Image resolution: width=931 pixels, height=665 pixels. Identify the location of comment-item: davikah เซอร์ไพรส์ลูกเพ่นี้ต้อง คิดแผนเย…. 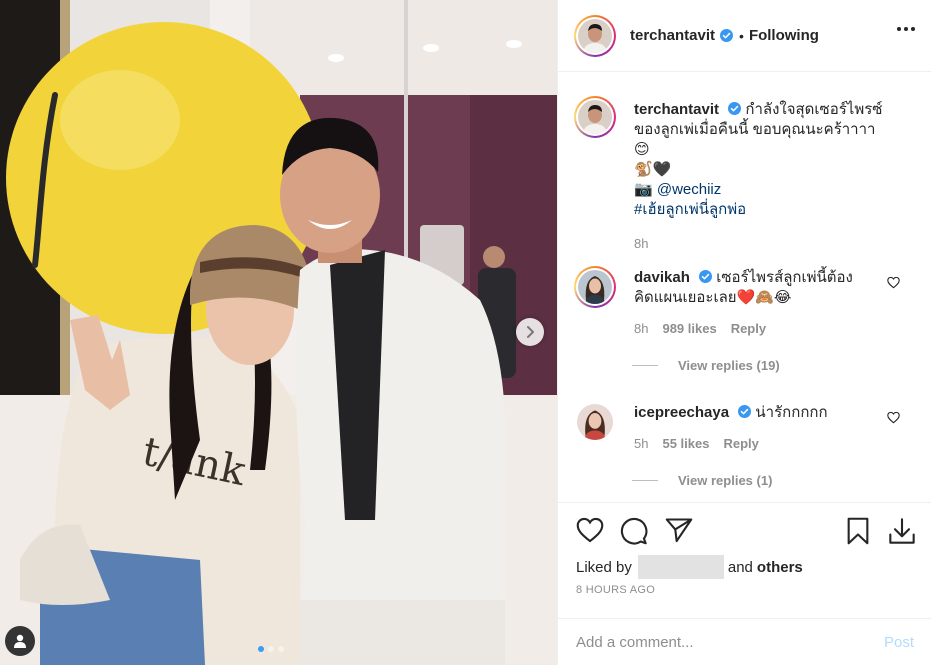
(744, 302).